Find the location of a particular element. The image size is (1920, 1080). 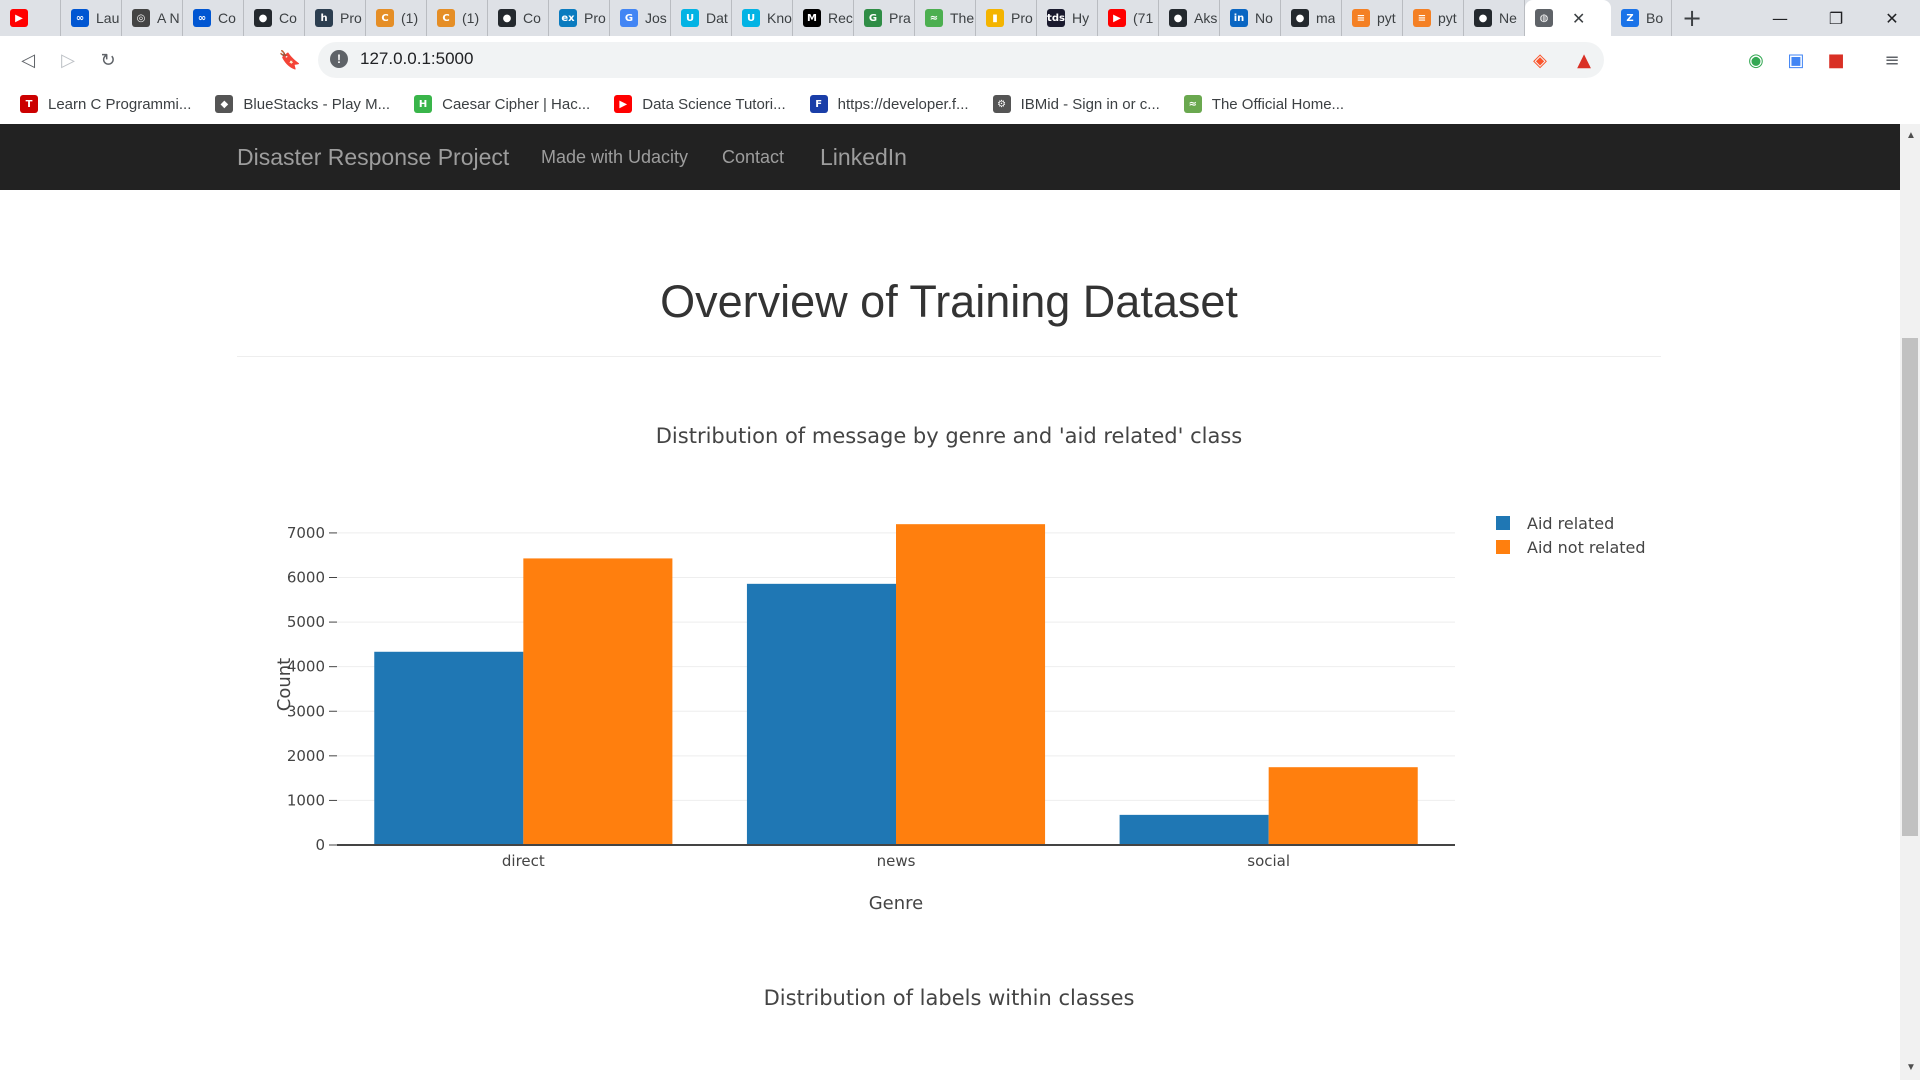

browser-tab: G Jos is located at coordinates (640, 18).